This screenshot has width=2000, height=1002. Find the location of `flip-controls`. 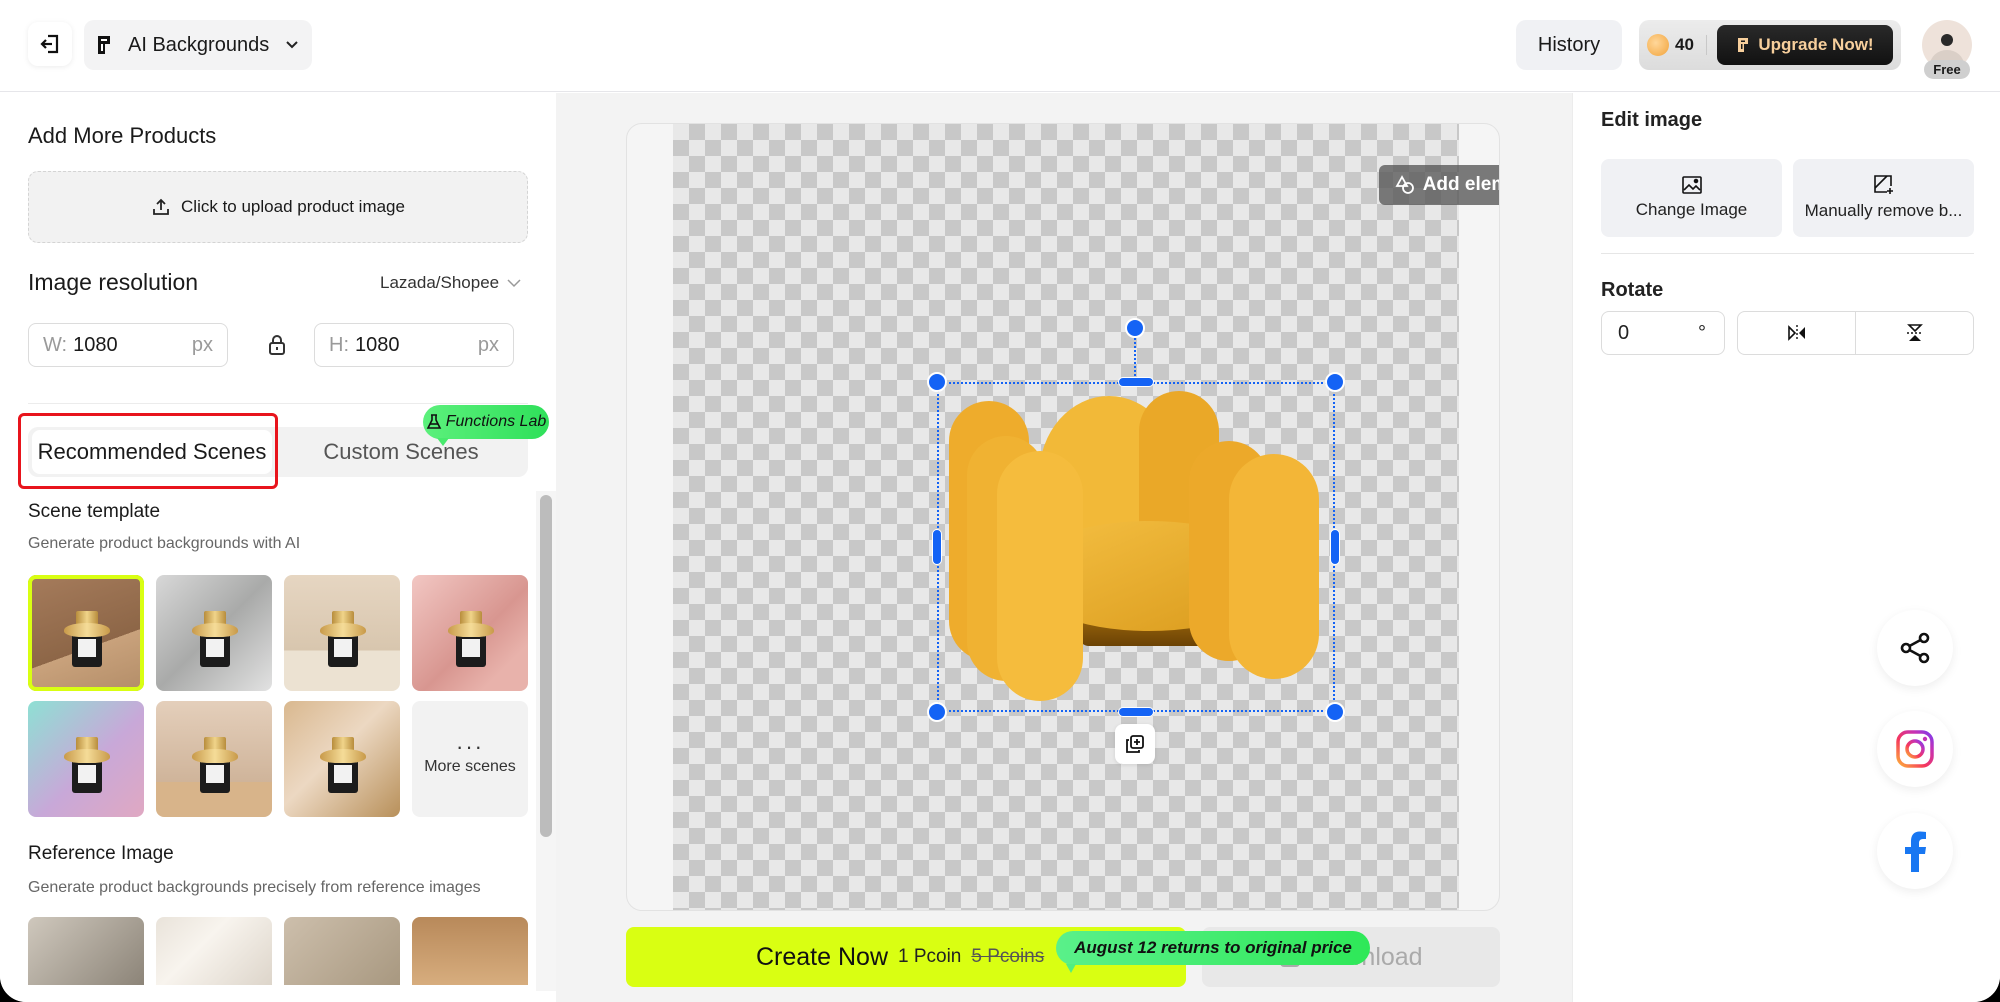

flip-controls is located at coordinates (1855, 333).